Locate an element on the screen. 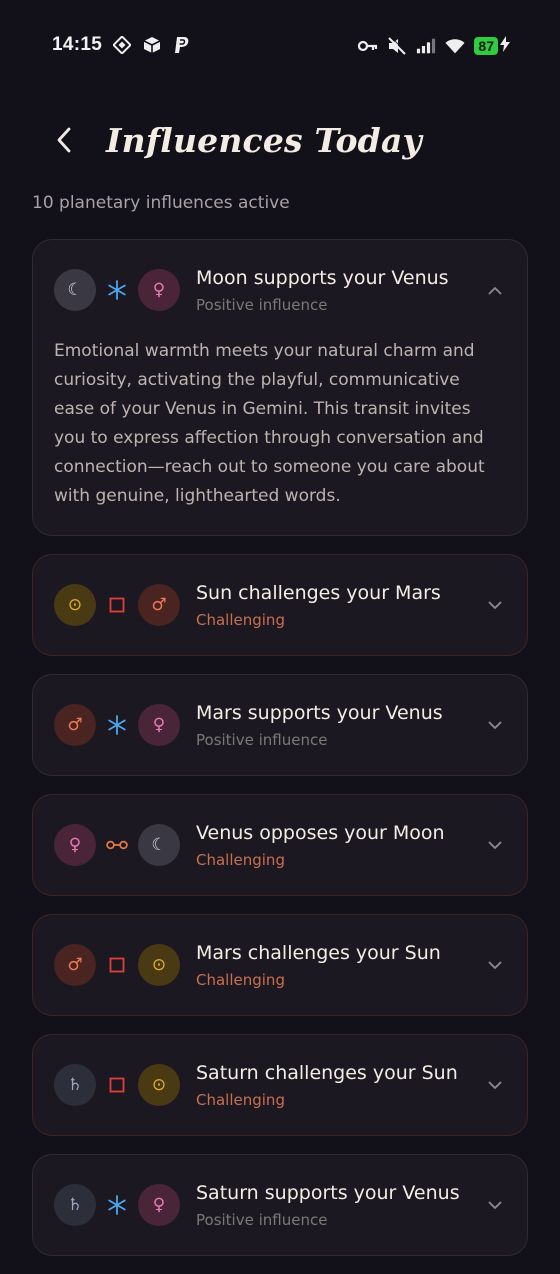 The height and width of the screenshot is (1274, 560). influence-title: Mars supports your Venus is located at coordinates (319, 713).